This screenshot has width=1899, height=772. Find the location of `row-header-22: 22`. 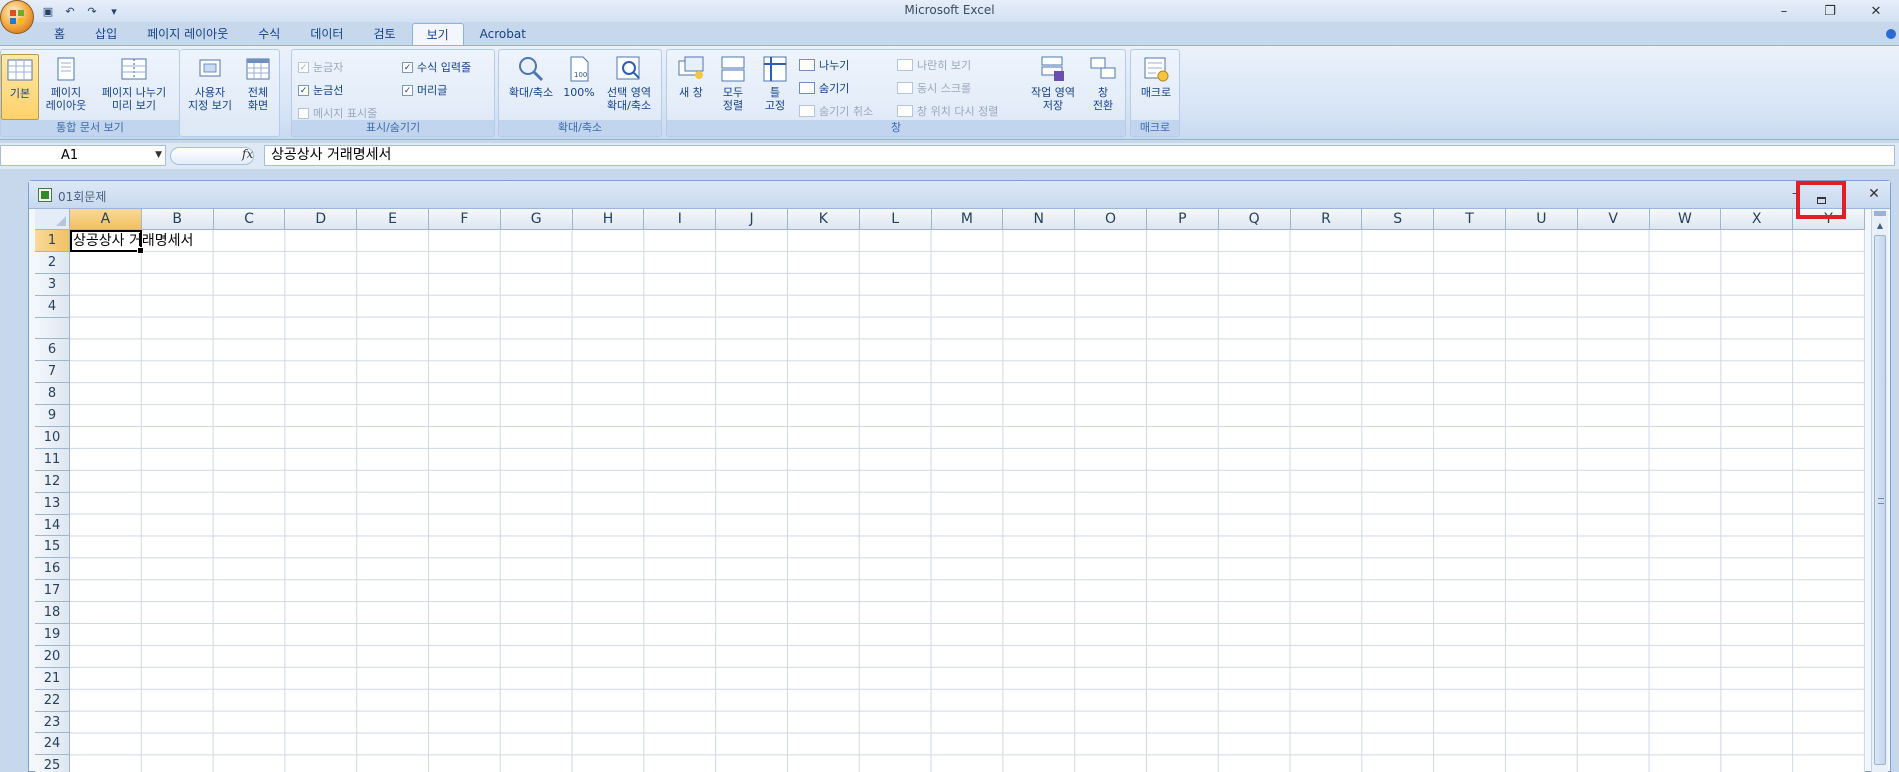

row-header-22: 22 is located at coordinates (52, 700).